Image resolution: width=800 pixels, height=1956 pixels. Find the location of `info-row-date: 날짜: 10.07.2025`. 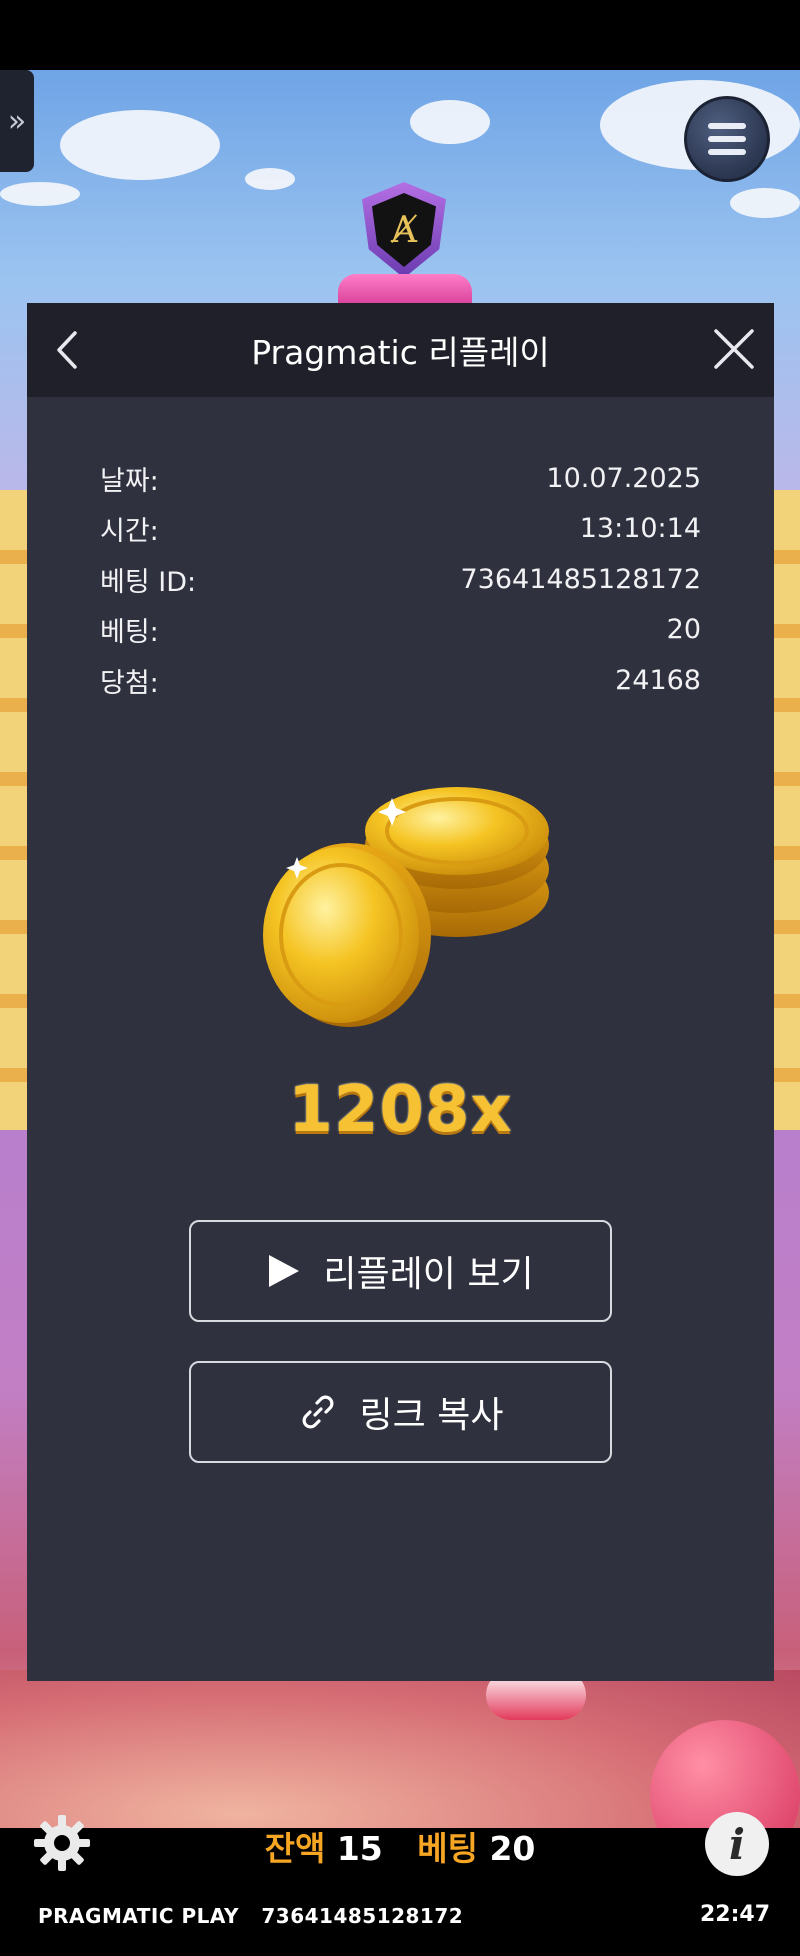

info-row-date: 날짜: 10.07.2025 is located at coordinates (400, 478).